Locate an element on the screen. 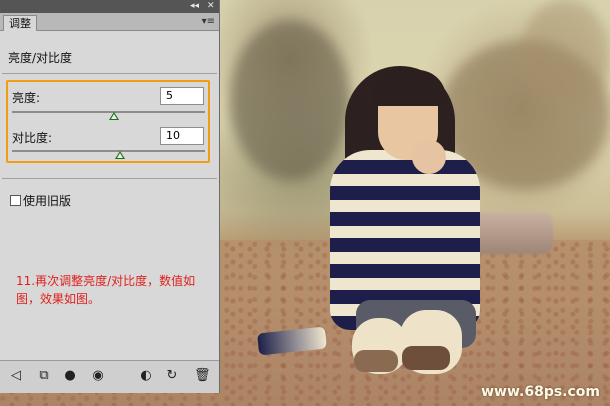 The height and width of the screenshot is (406, 610). brightness-label: 亮度: is located at coordinates (26, 98).